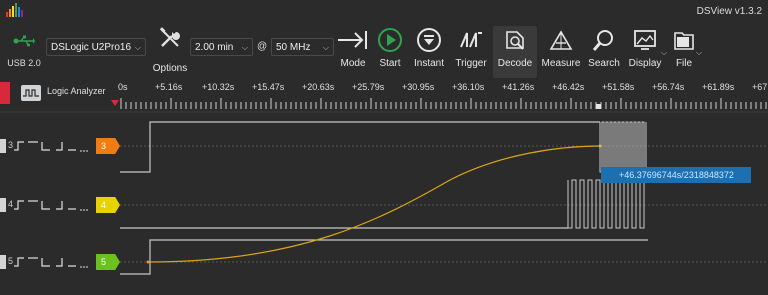 Image resolution: width=768 pixels, height=295 pixels. What do you see at coordinates (214, 47) in the screenshot?
I see `duration-value: 2.00 min` at bounding box center [214, 47].